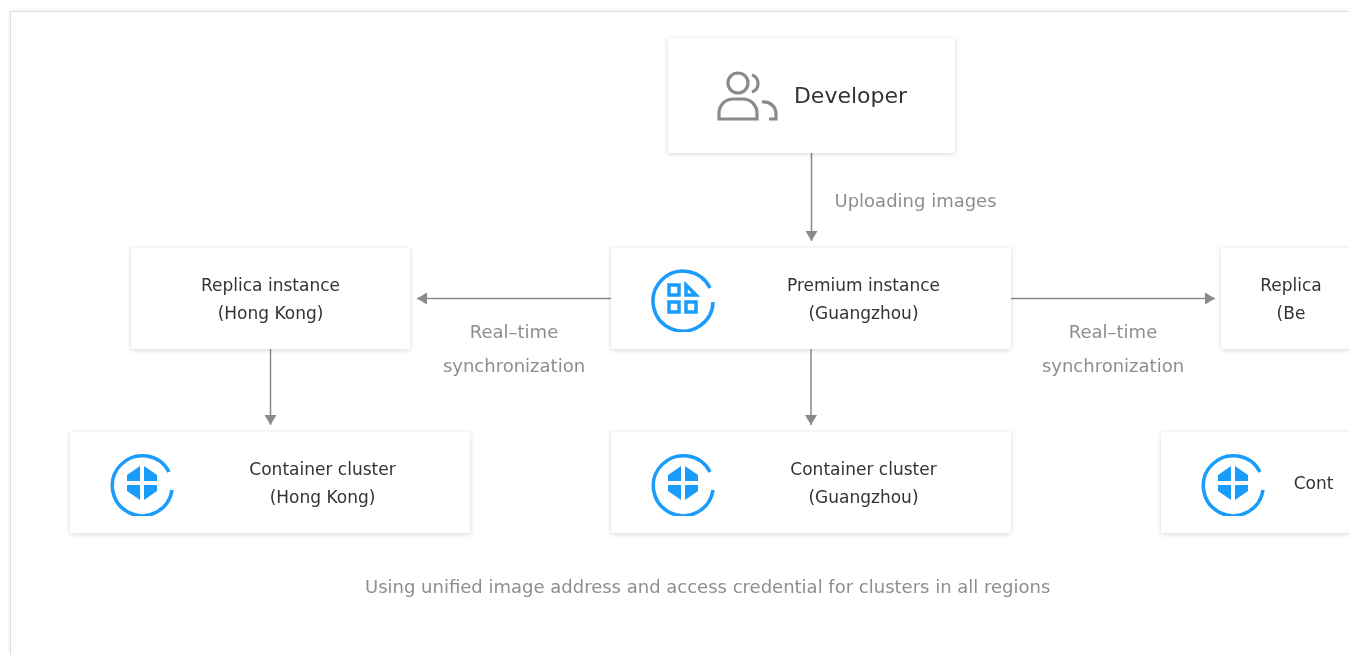  I want to click on node-label: Developer, so click(850, 95).